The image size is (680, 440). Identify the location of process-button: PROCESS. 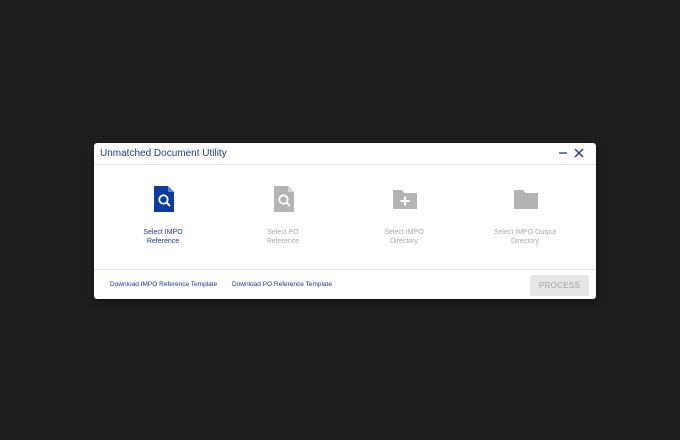
(559, 285).